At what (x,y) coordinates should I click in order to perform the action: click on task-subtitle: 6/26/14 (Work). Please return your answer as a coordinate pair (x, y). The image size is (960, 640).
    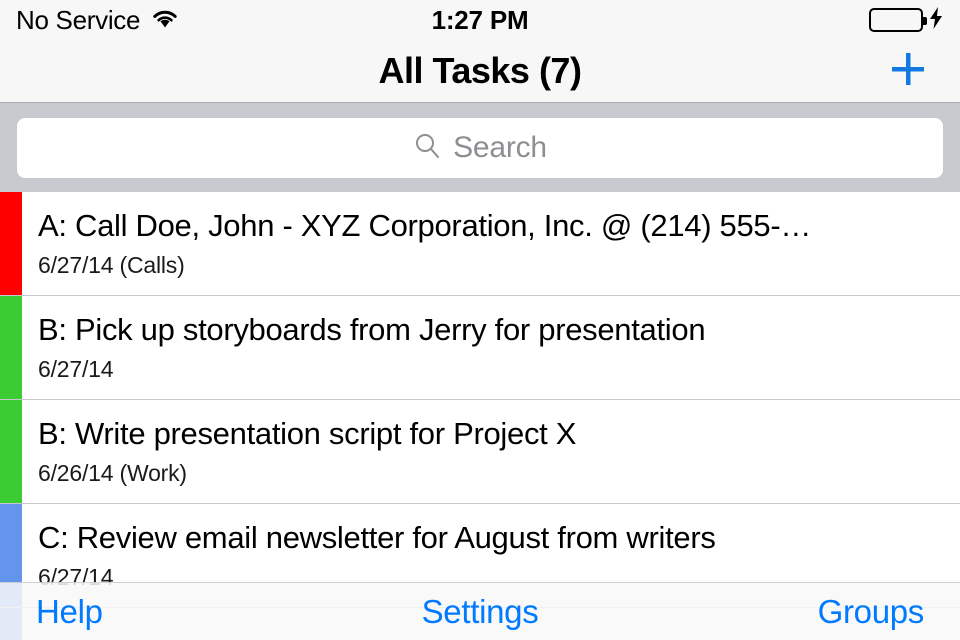
    Looking at the image, I should click on (112, 472).